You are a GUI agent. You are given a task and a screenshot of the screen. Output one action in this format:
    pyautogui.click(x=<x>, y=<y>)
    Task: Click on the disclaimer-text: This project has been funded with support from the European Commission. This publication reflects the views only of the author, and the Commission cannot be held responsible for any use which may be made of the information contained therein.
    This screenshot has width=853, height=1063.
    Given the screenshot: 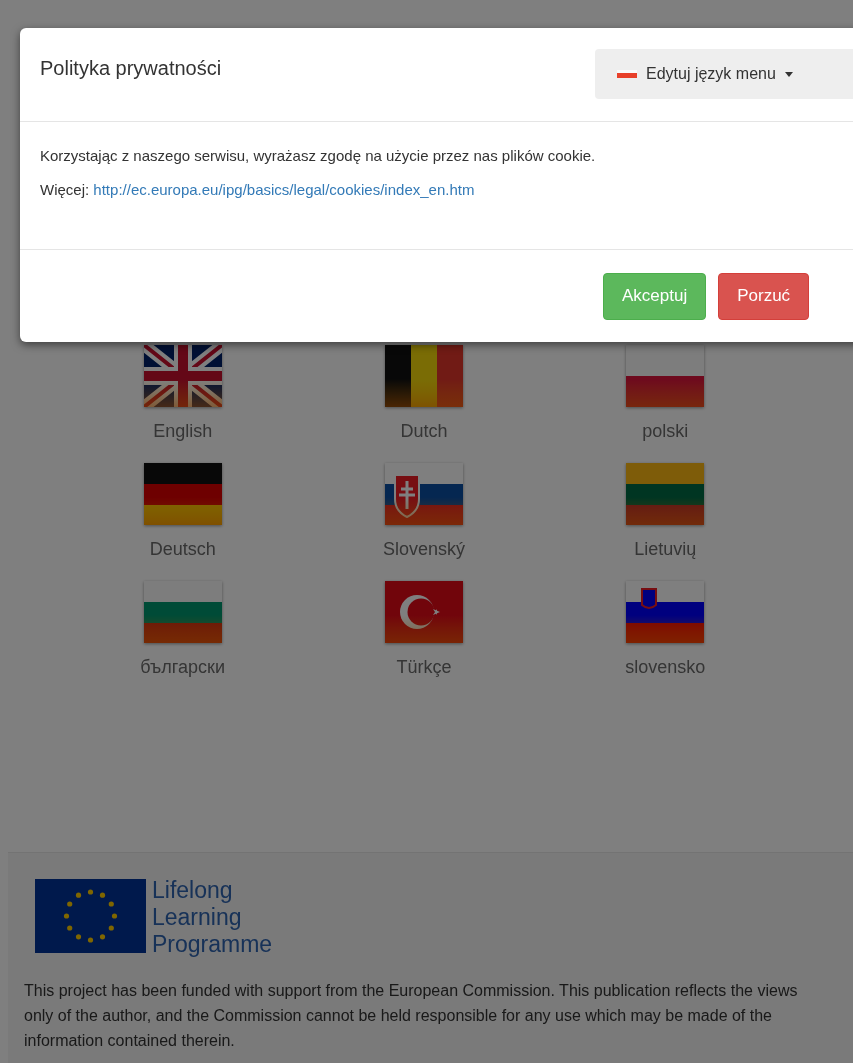 What is the action you would take?
    pyautogui.click(x=411, y=1016)
    